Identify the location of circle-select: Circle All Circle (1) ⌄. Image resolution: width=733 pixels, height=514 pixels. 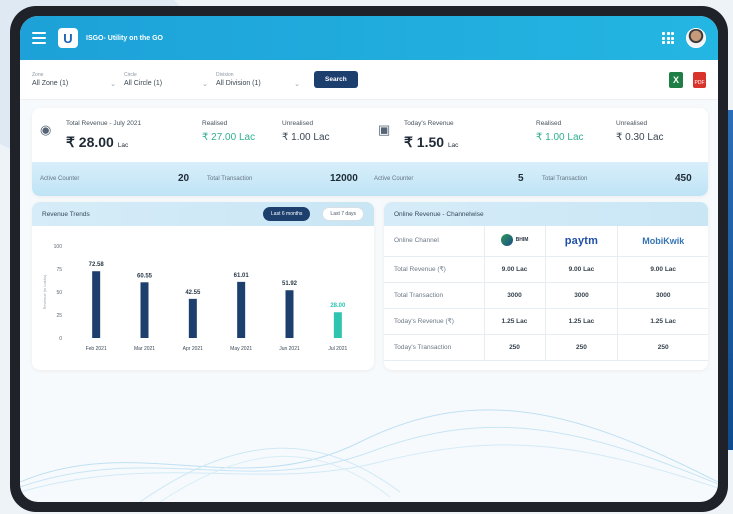
(169, 80).